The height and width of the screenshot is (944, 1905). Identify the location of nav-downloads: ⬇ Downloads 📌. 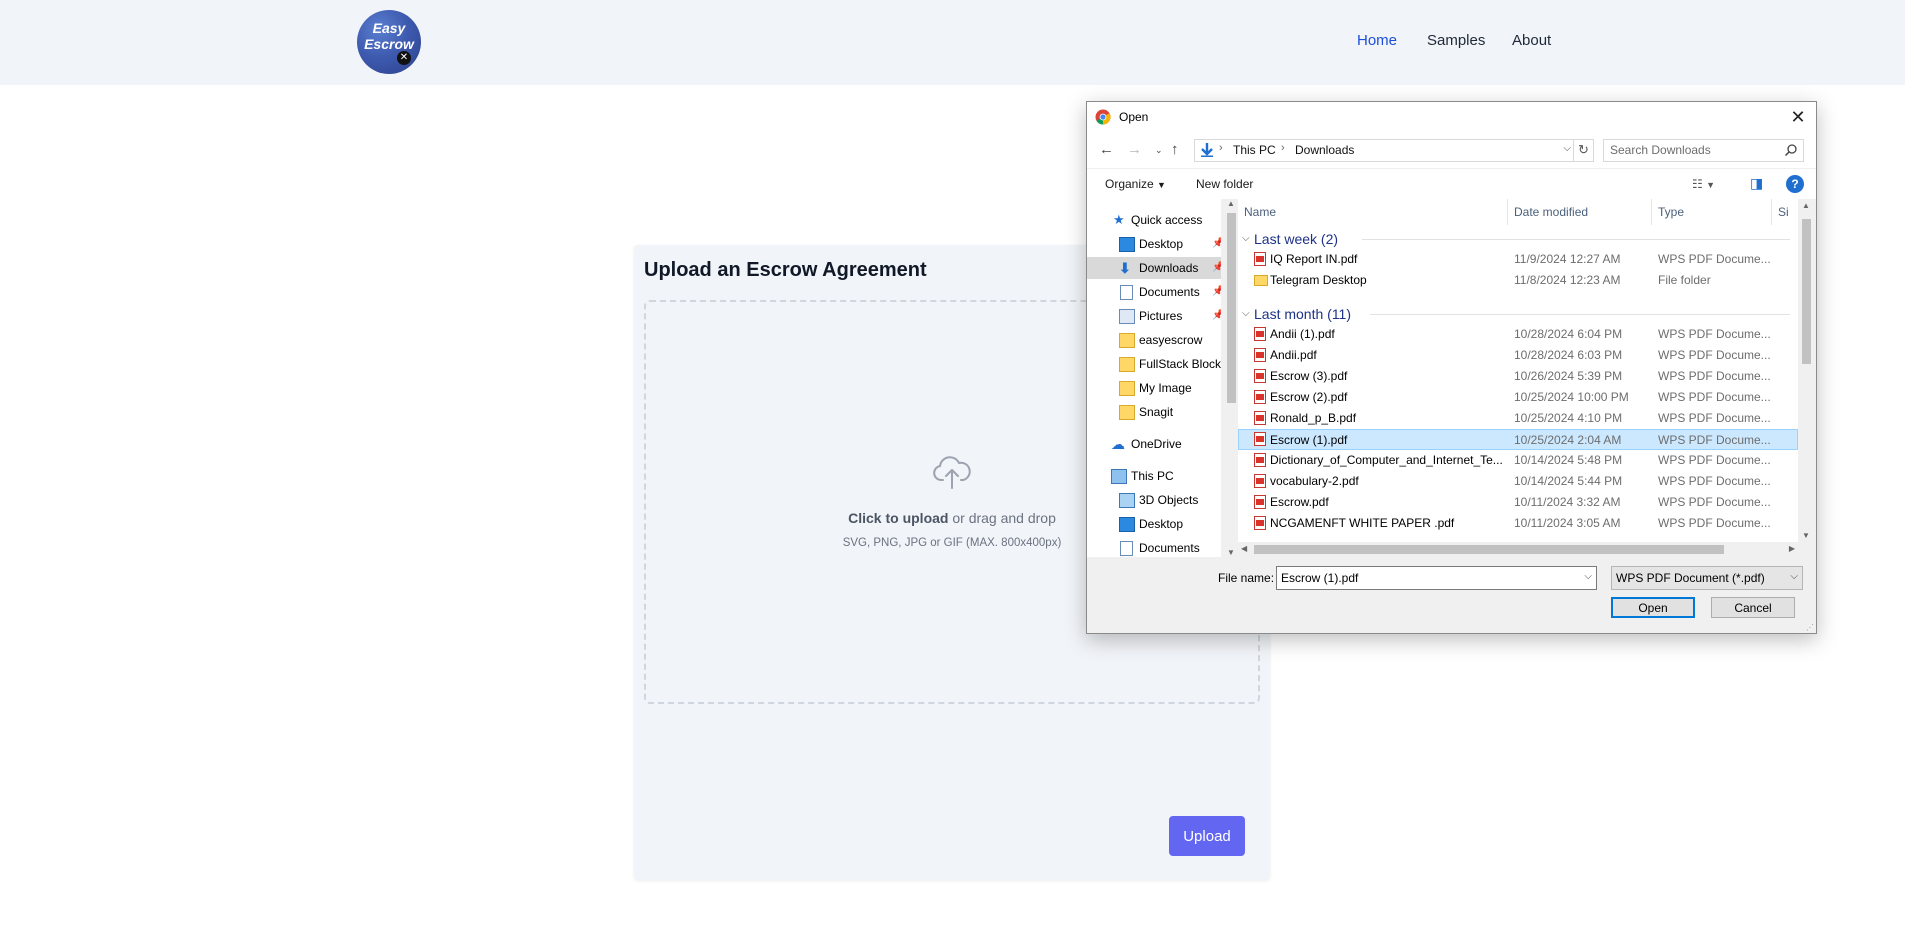
(1154, 268).